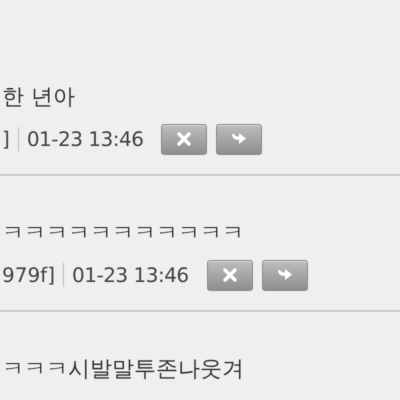 The width and height of the screenshot is (400, 400). I want to click on comment-text: ㅋㅋㅋㅋㅋㅋㅋㅋㅋㅋㅋ, so click(123, 234).